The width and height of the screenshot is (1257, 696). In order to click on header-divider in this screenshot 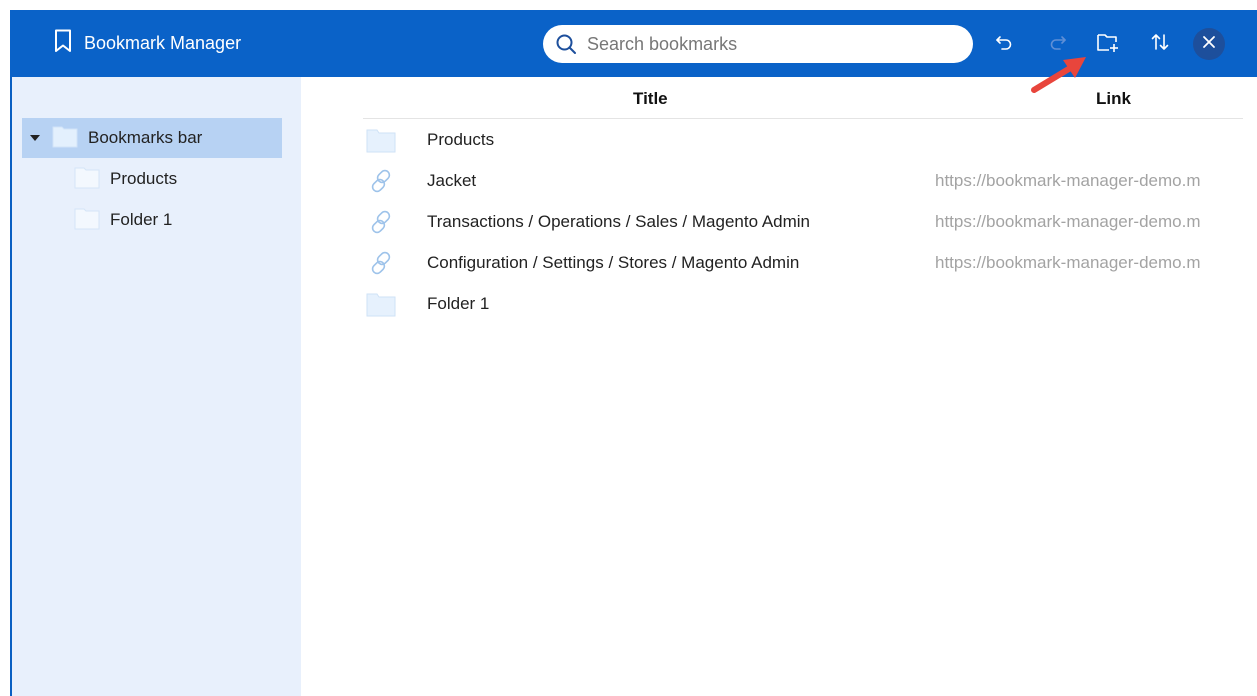, I will do `click(803, 118)`.